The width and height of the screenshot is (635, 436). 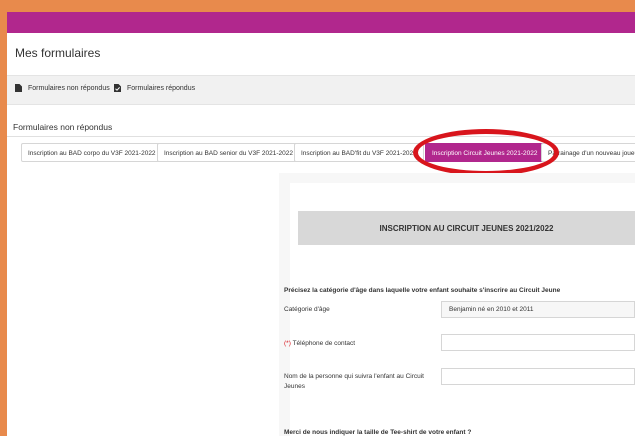 I want to click on age-category-select: Benjamin né en 2010 et 2011, so click(x=538, y=309).